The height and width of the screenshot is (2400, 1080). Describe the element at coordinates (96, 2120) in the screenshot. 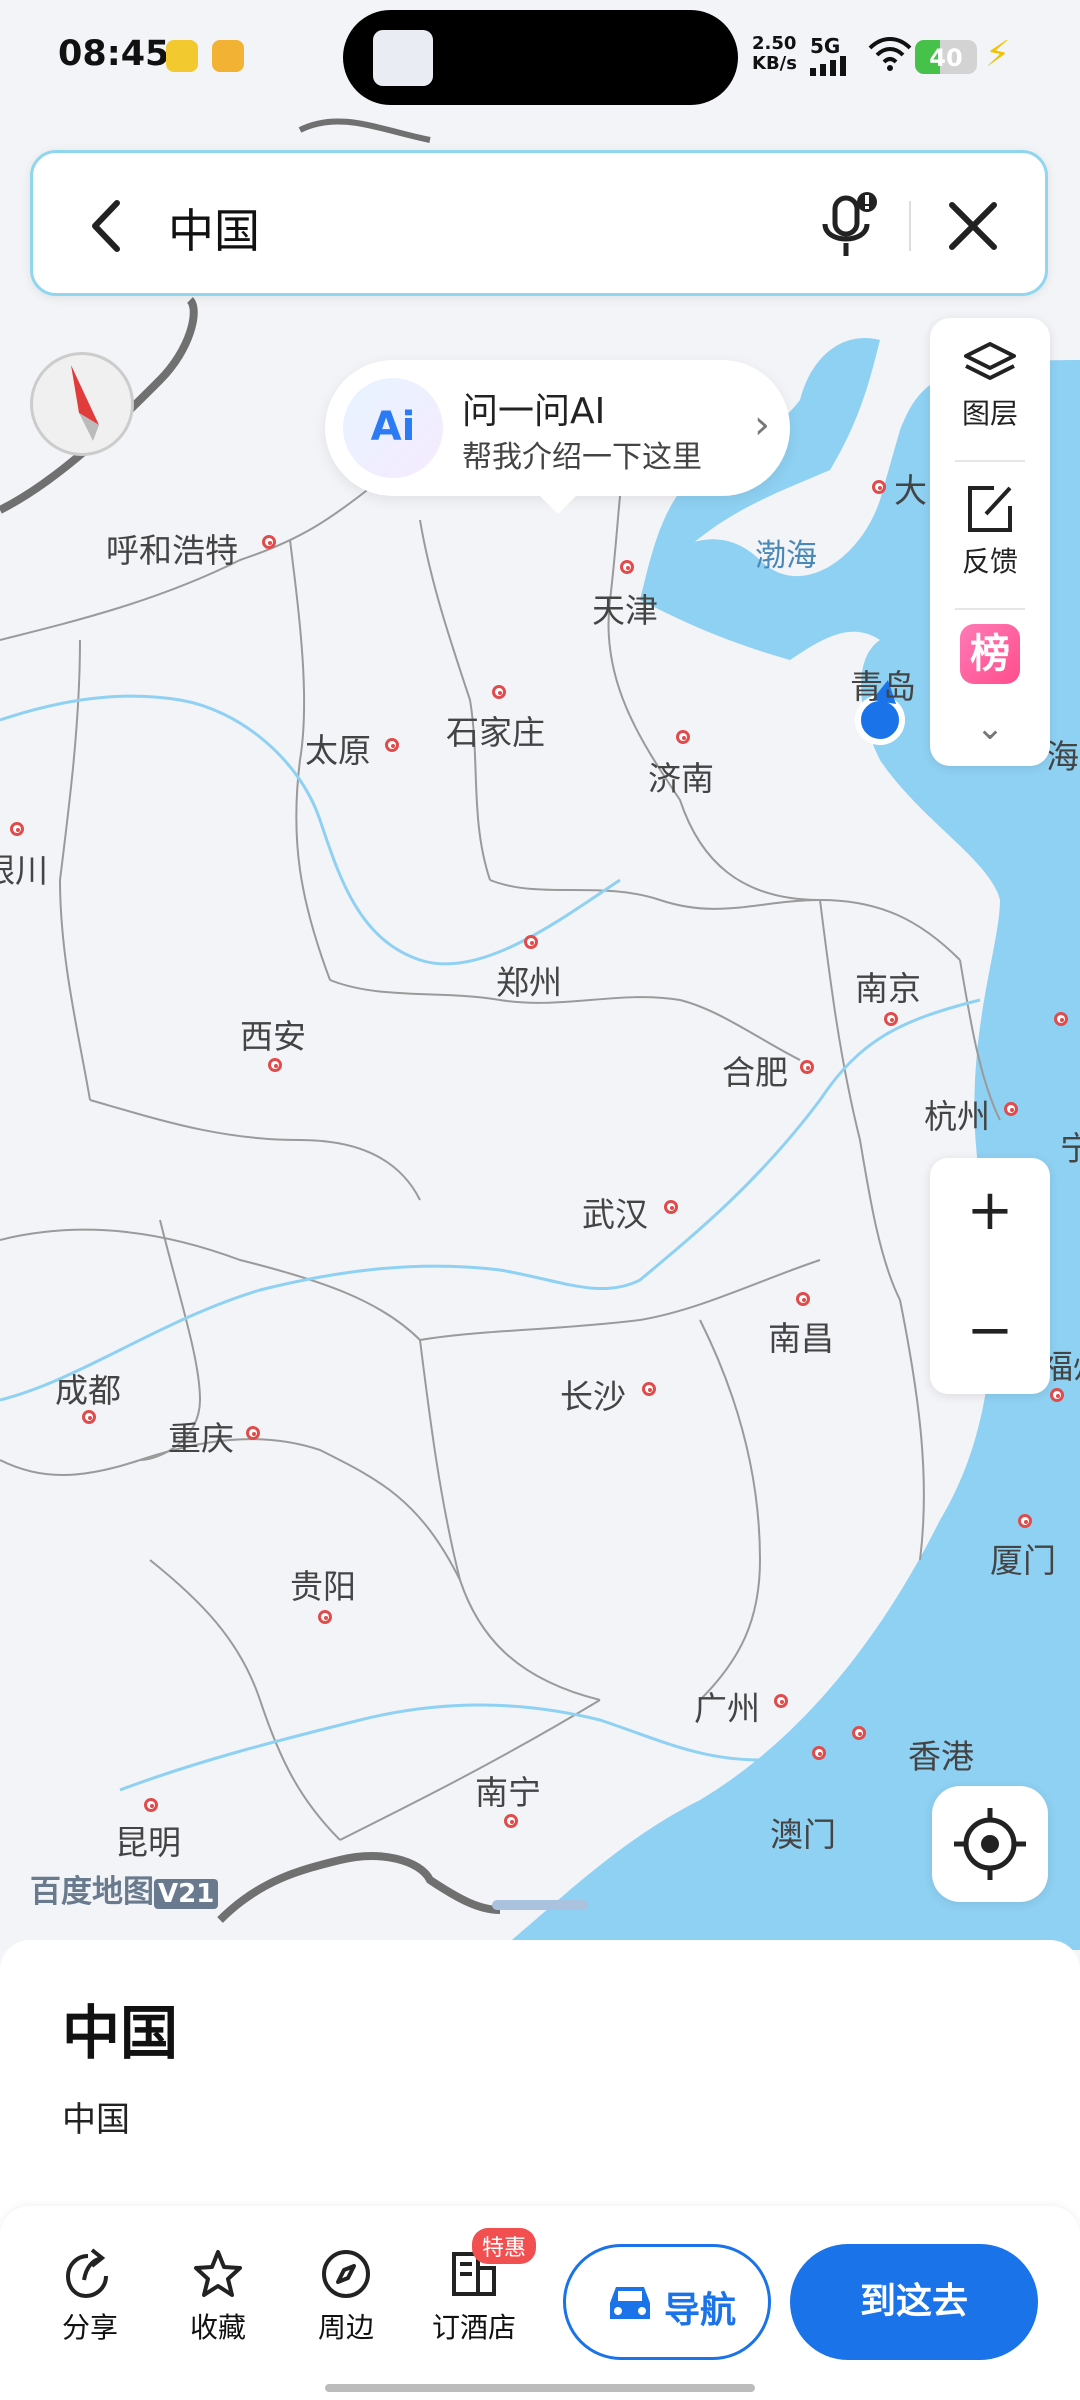

I see `place-subtitle: 中国` at that location.